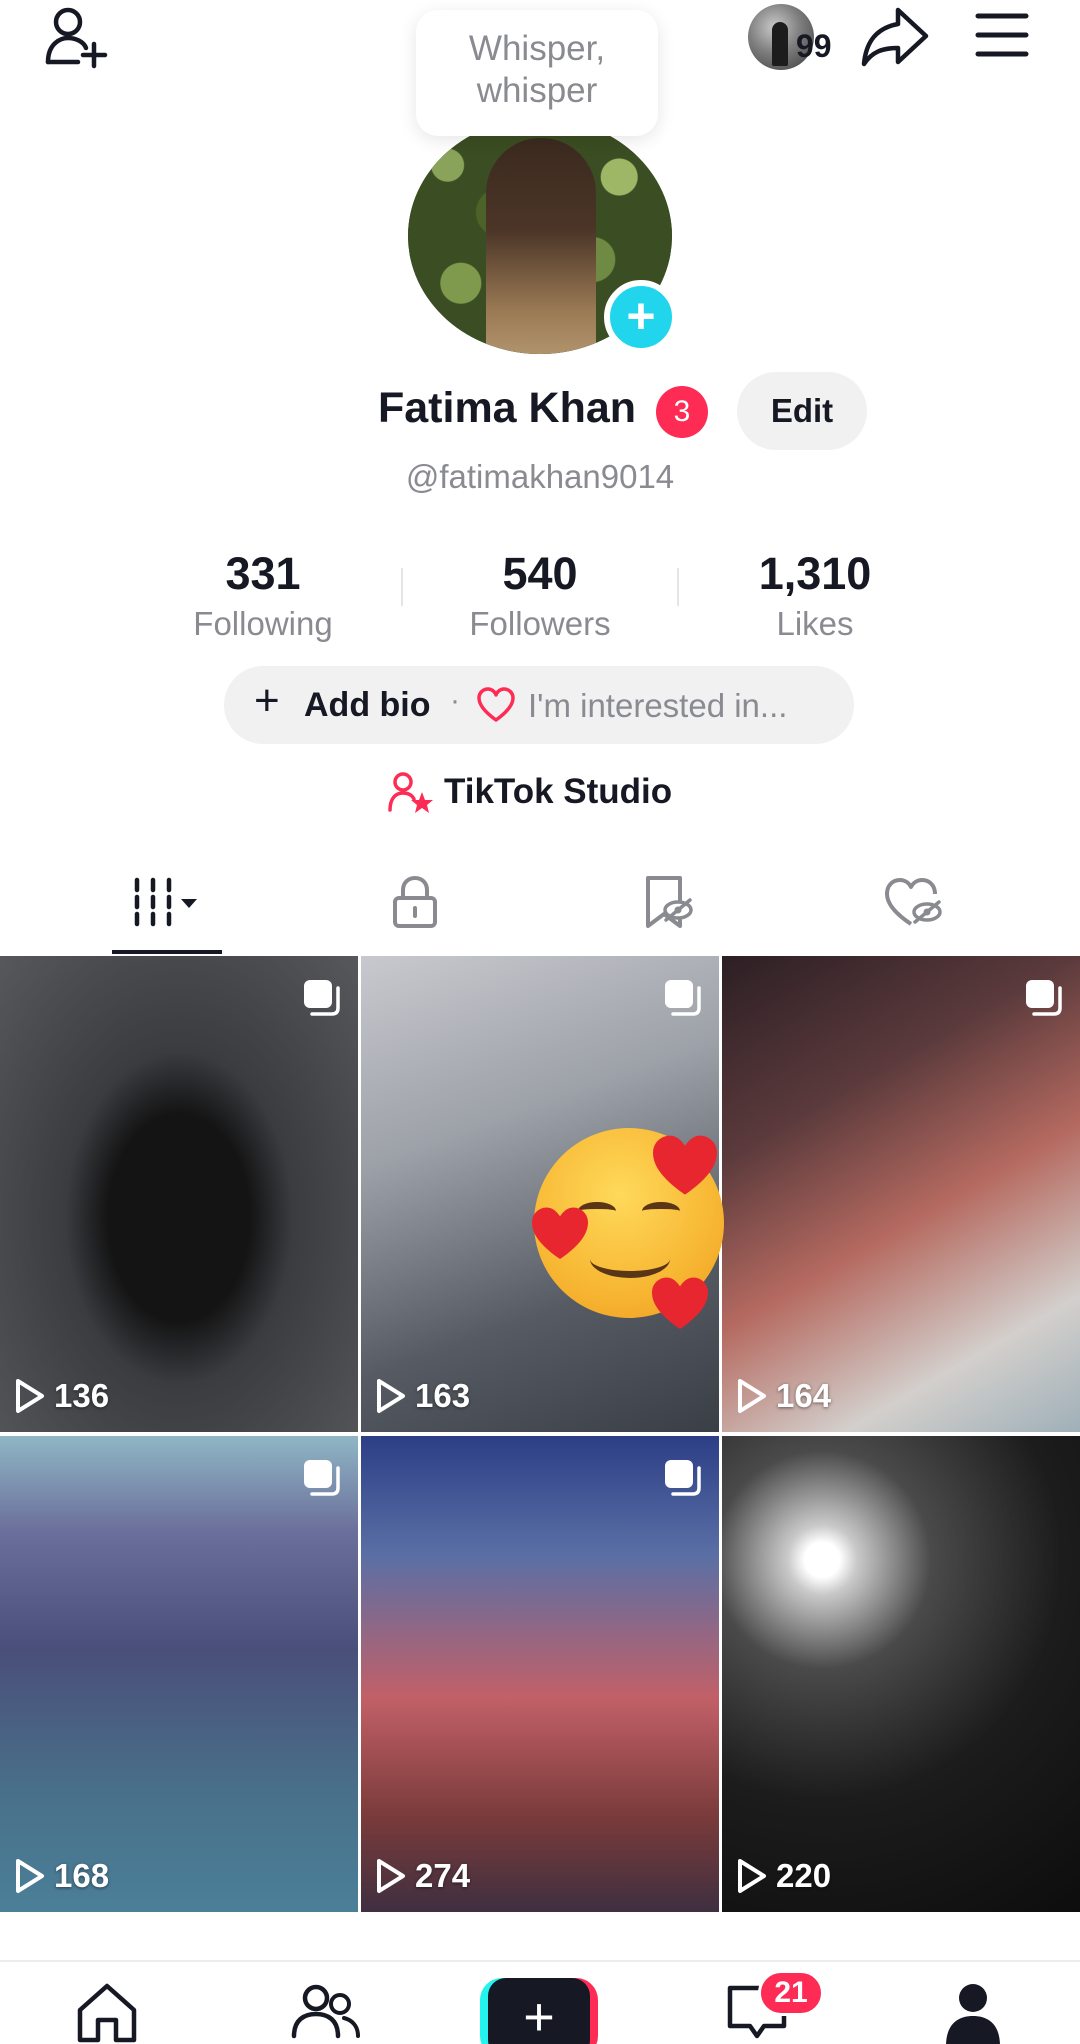 The height and width of the screenshot is (2044, 1080). Describe the element at coordinates (630, 1259) in the screenshot. I see `emoji-mouth` at that location.